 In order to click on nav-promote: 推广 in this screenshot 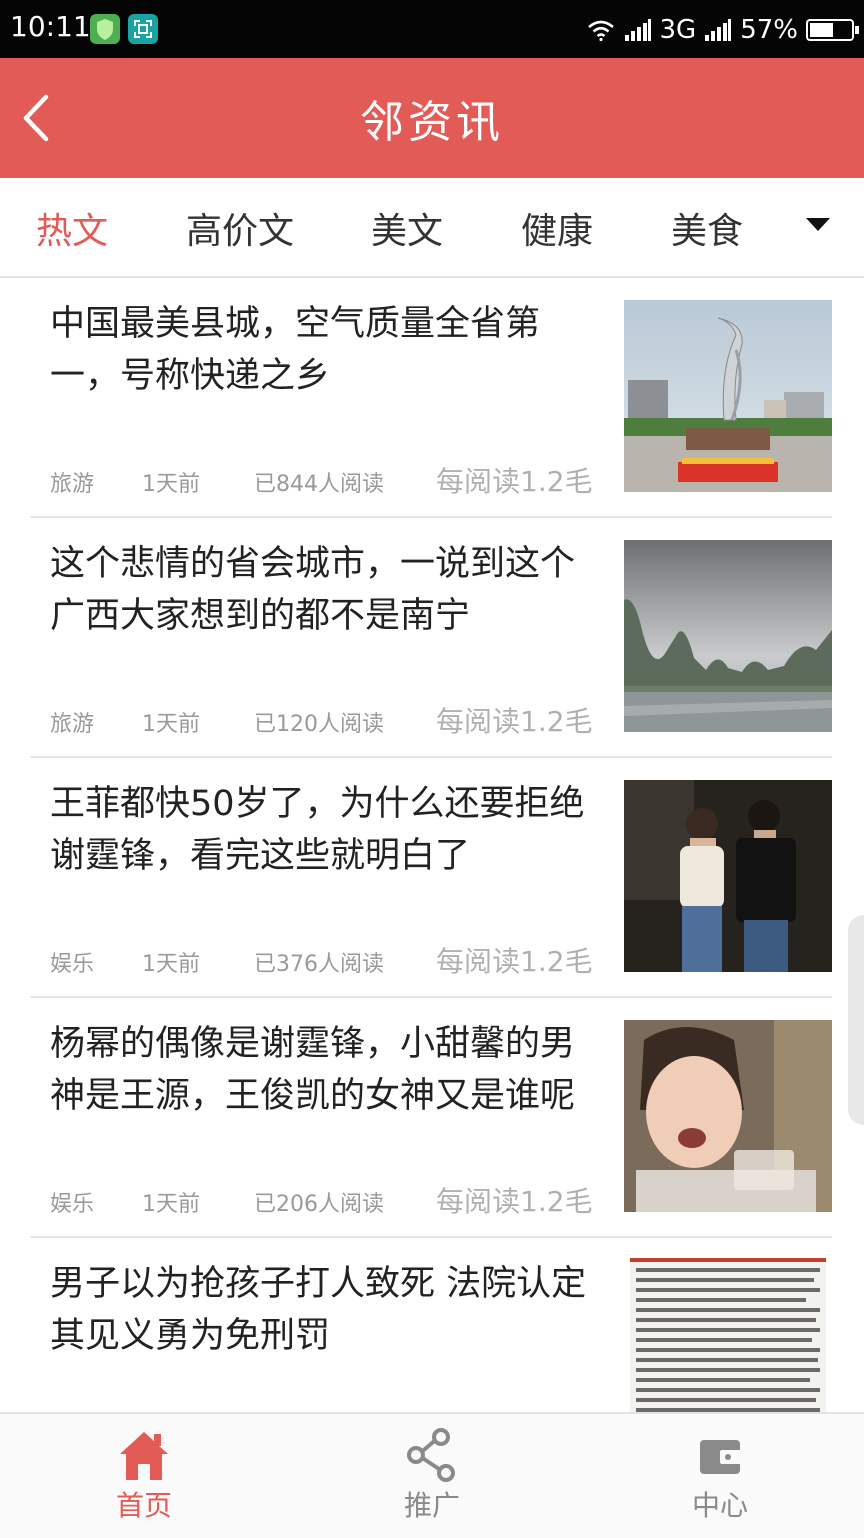, I will do `click(432, 1476)`.